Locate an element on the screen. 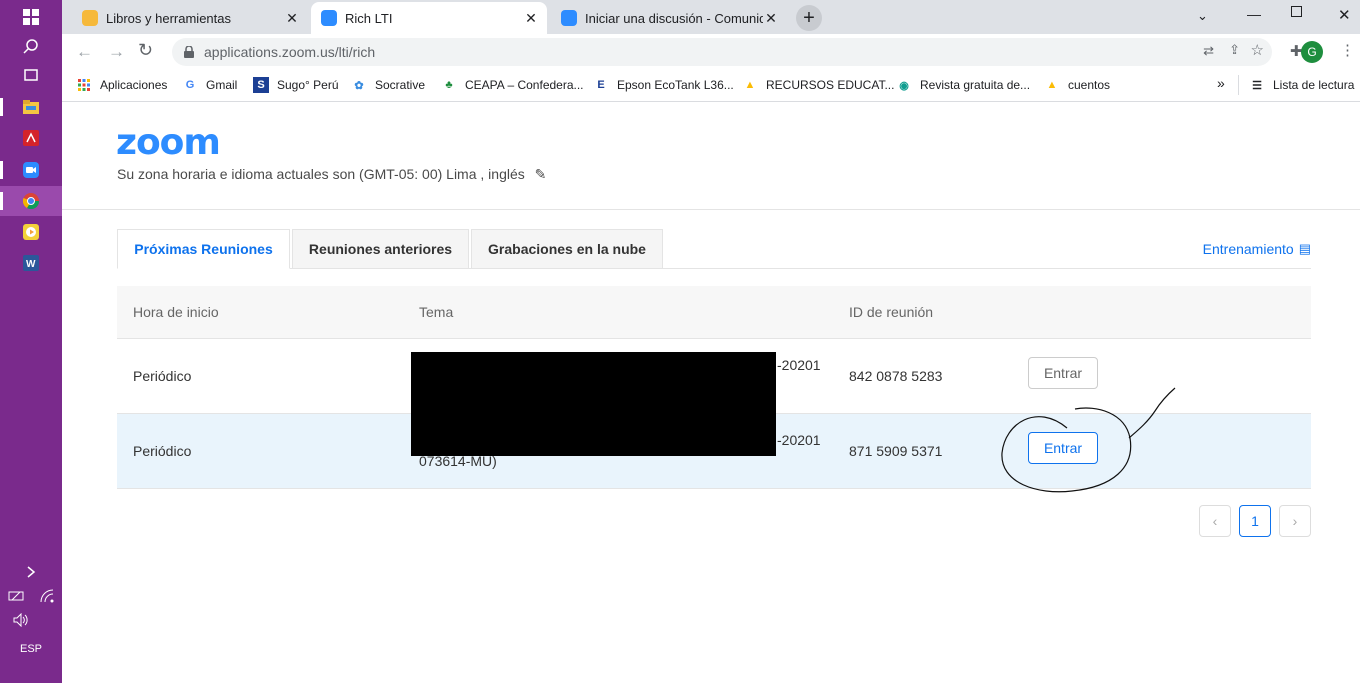  tab-previous-meetings: Reuniones anteriores is located at coordinates (380, 249).